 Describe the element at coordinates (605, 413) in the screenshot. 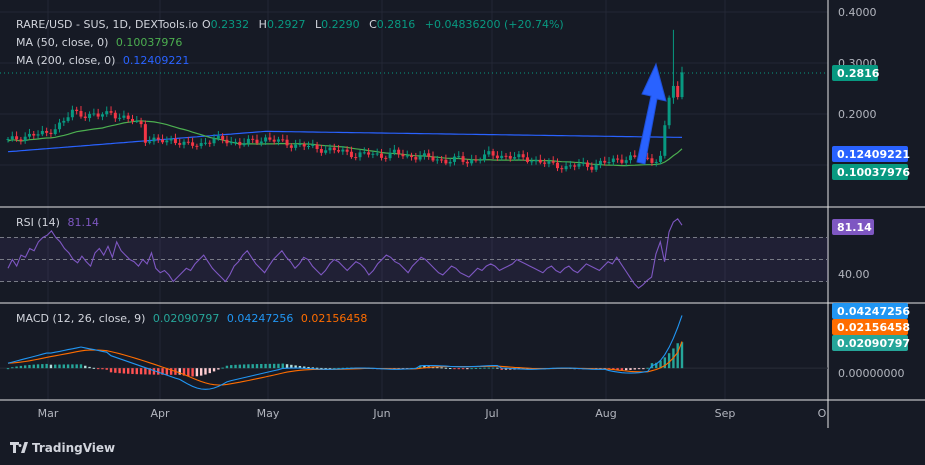

I see `time-tick-label: Aug` at that location.